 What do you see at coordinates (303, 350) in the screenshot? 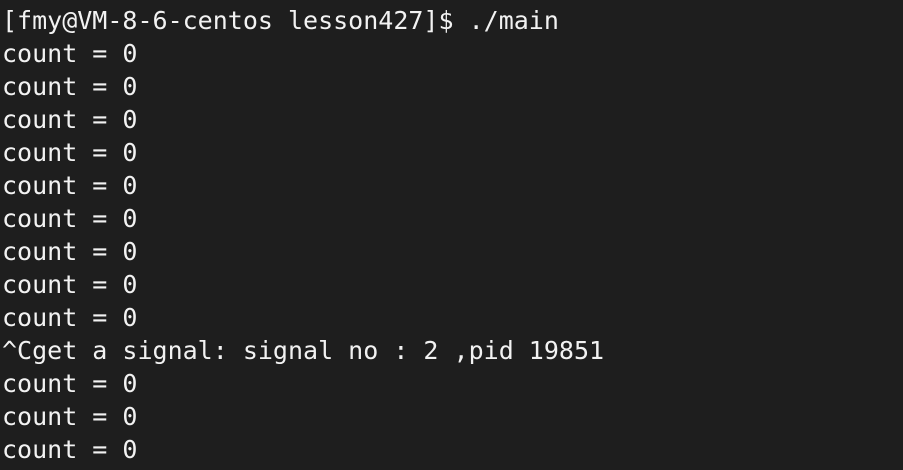
I see `signal-message-line: ^Cget a signal: signal no : 2 ,pid 19851` at bounding box center [303, 350].